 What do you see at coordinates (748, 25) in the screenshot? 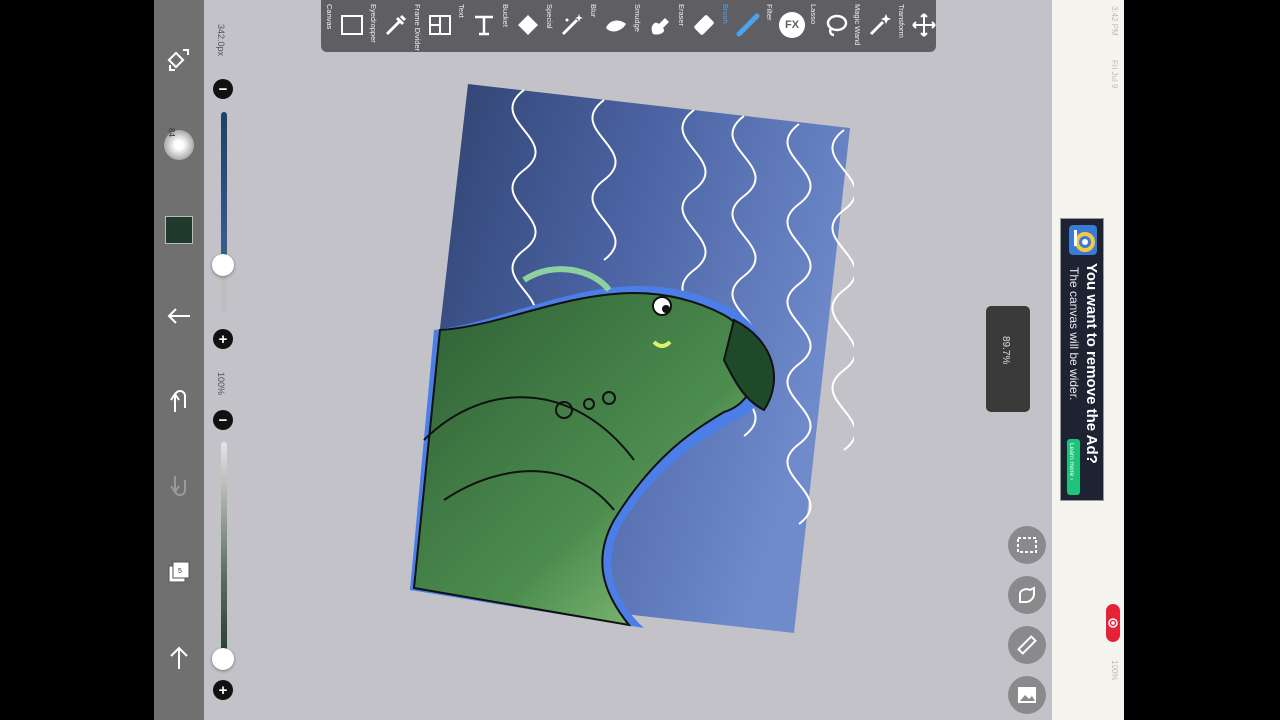
I see `brush-icon` at bounding box center [748, 25].